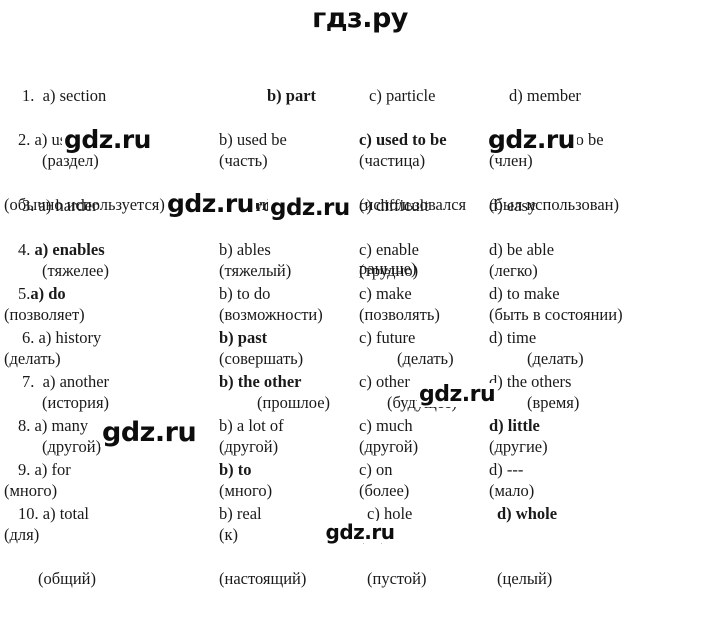  Describe the element at coordinates (457, 394) in the screenshot. I see `watermark-overlay-5: gdz.ru` at that location.